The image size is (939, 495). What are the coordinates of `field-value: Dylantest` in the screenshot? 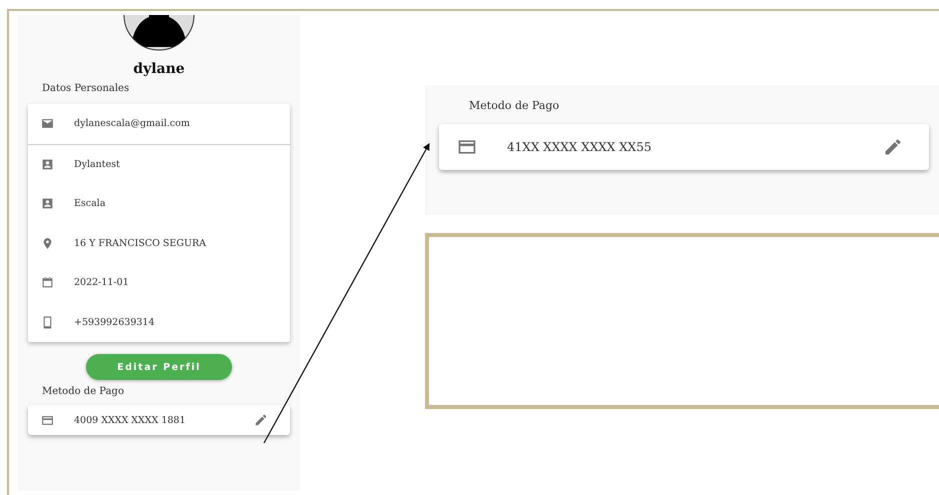 It's located at (97, 164).